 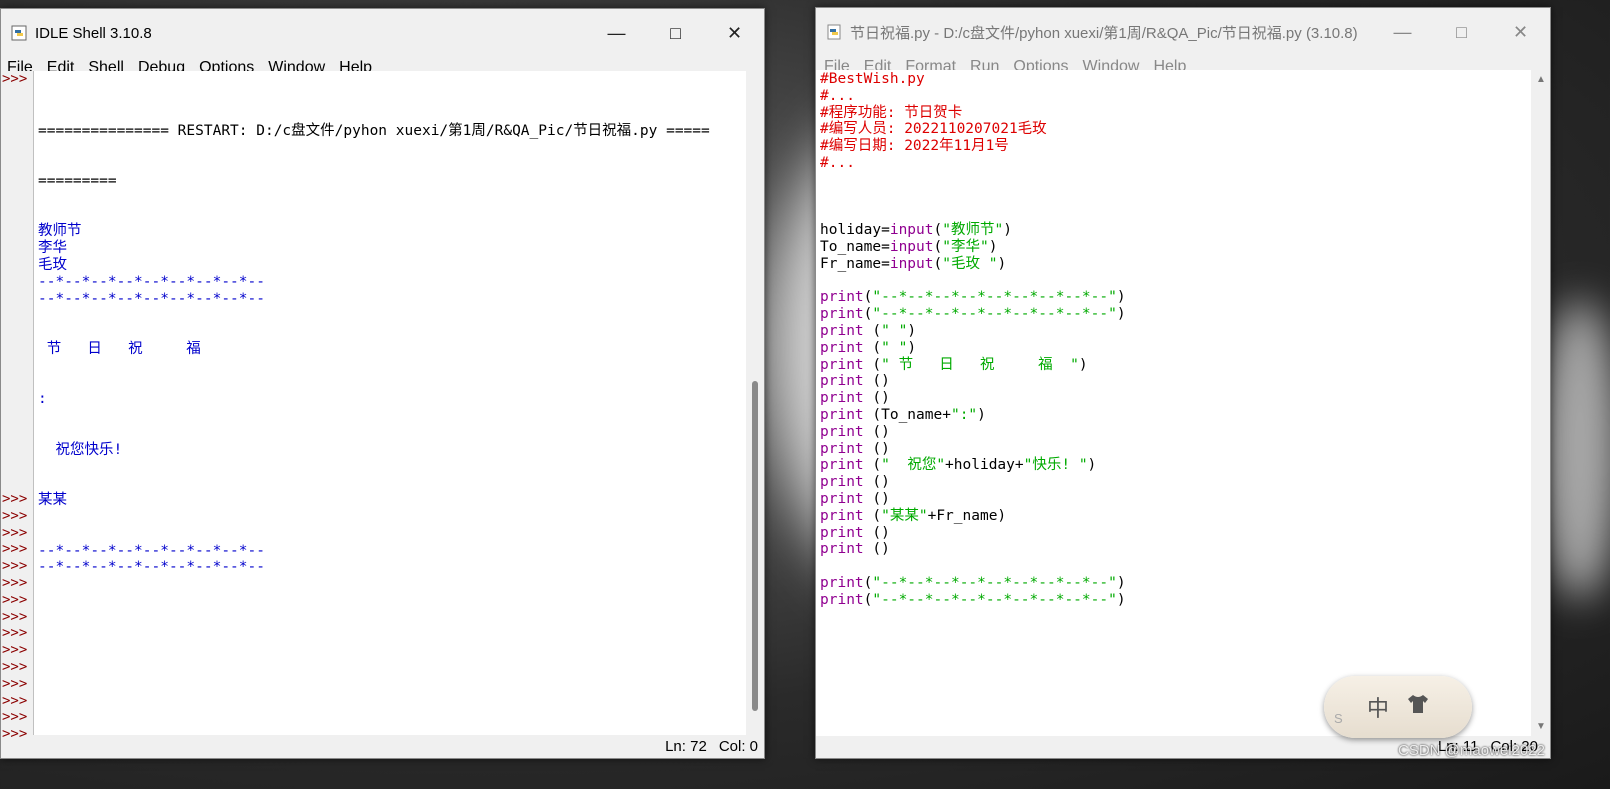 What do you see at coordinates (382, 746) in the screenshot?
I see `shell-statusbar: Ln: 72 Col: 0` at bounding box center [382, 746].